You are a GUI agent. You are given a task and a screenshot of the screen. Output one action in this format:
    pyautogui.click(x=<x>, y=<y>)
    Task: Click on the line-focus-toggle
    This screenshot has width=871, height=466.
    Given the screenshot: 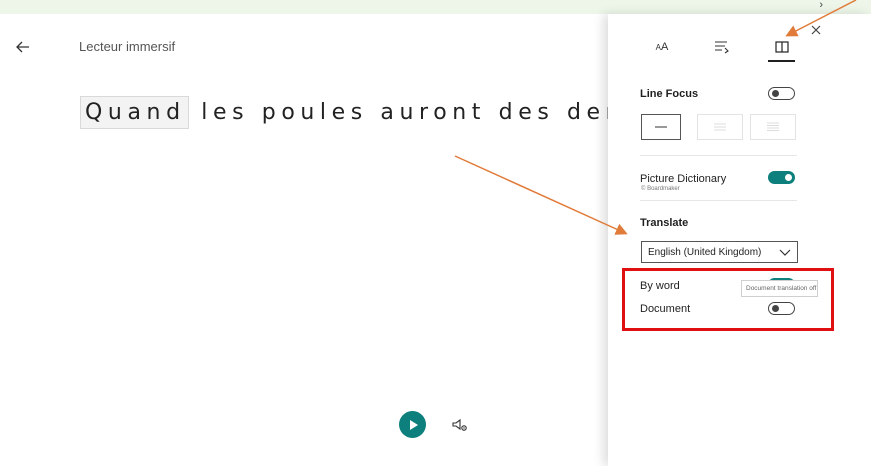 What is the action you would take?
    pyautogui.click(x=781, y=93)
    